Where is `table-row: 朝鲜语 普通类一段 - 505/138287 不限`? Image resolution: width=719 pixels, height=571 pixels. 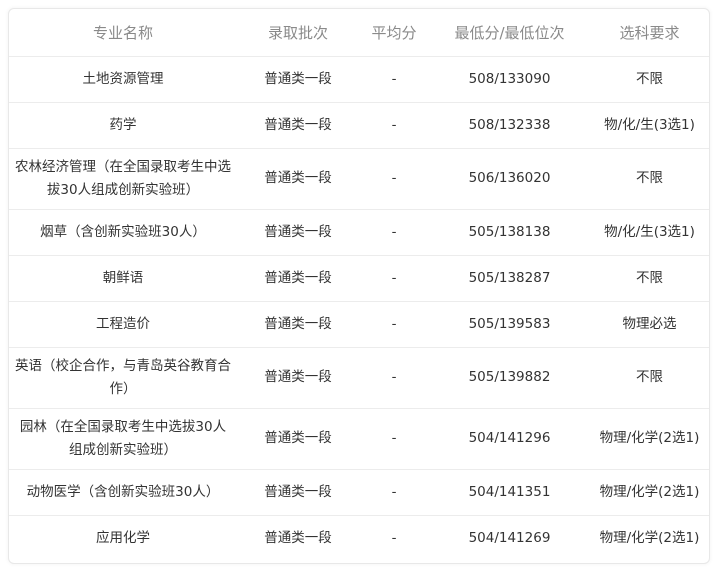 table-row: 朝鲜语 普通类一段 - 505/138287 不限 is located at coordinates (359, 278).